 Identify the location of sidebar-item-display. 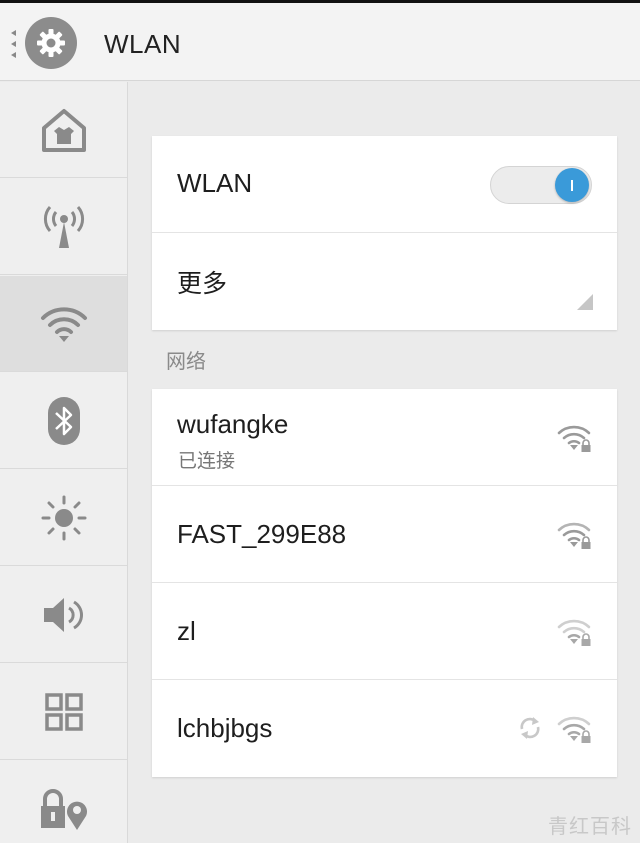
(63, 518).